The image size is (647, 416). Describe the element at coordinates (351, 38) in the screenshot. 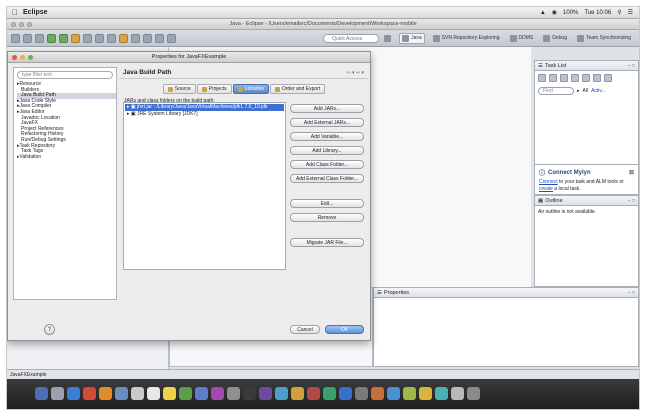

I see `quick-access-input: Quick Access` at that location.